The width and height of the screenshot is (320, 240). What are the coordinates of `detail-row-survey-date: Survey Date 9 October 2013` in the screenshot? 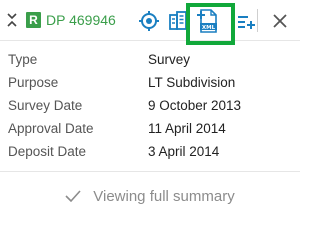 It's located at (150, 107).